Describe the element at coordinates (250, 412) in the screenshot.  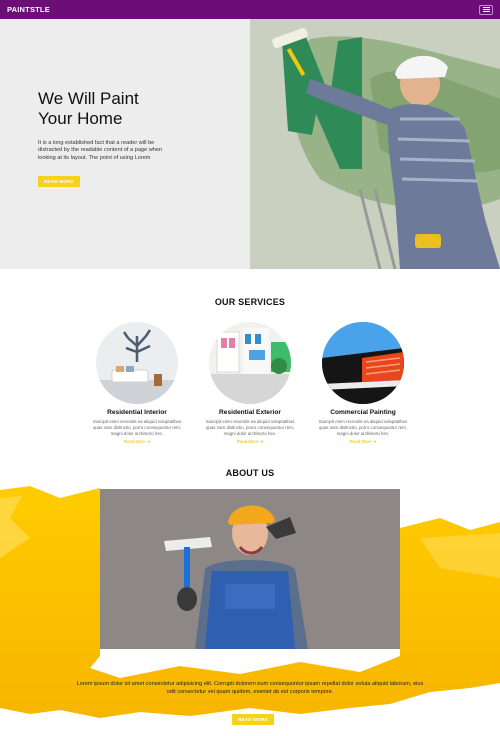
I see `service-title: Residential Exterior` at that location.